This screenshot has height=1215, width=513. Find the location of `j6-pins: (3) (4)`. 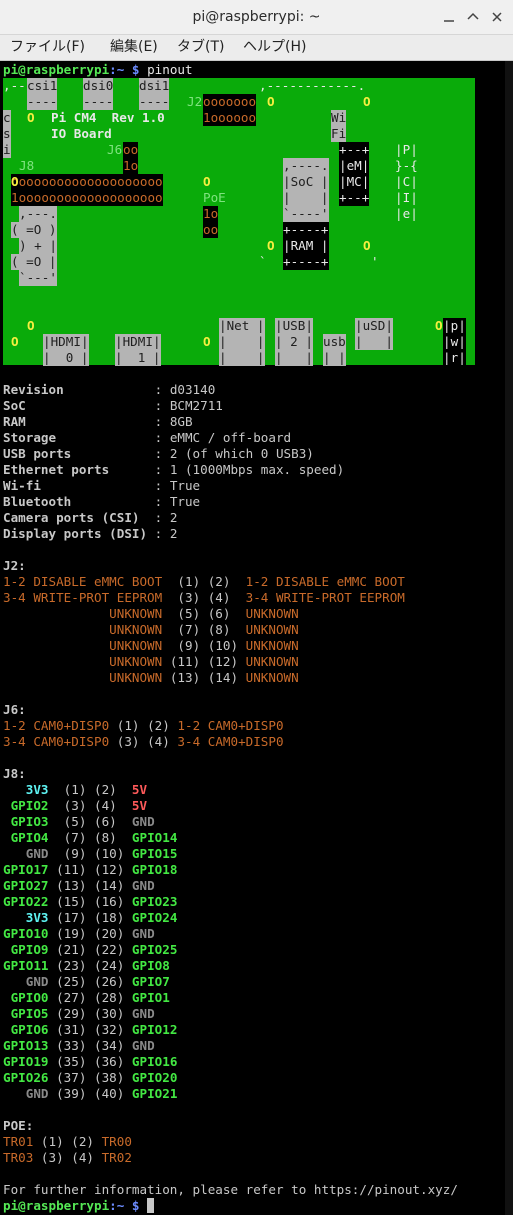

j6-pins: (3) (4) is located at coordinates (143, 741).